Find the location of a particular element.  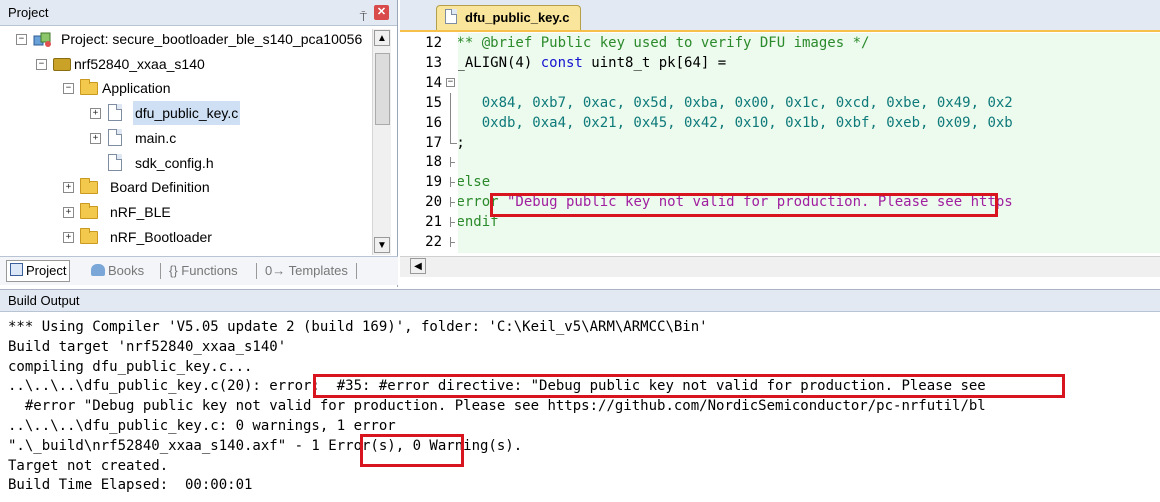

tree-item: + dfu_public_key.c is located at coordinates (186, 113).